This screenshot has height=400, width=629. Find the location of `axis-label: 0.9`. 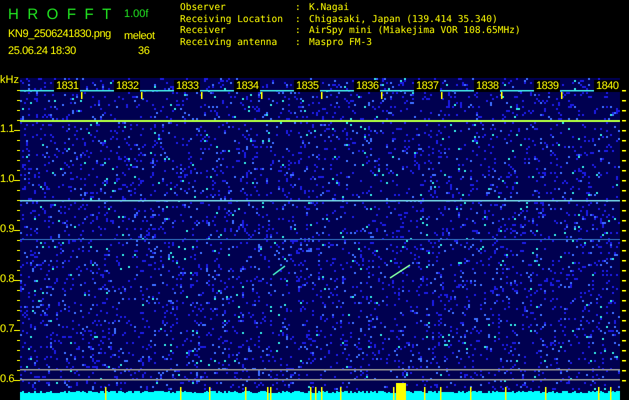

axis-label: 0.9 is located at coordinates (7, 229).